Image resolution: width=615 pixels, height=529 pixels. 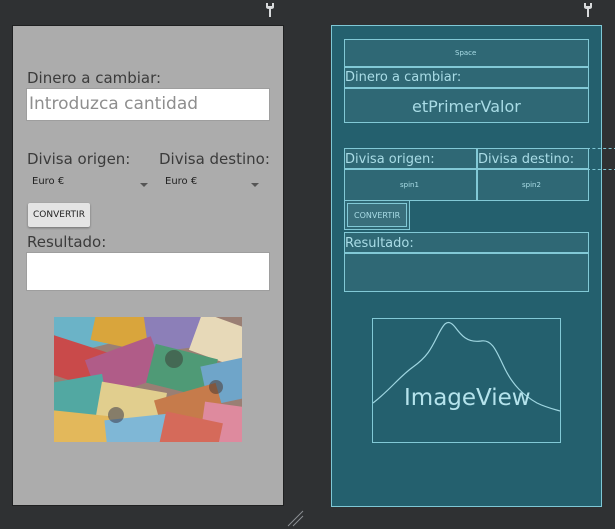 I want to click on space-element: Space, so click(x=466, y=53).